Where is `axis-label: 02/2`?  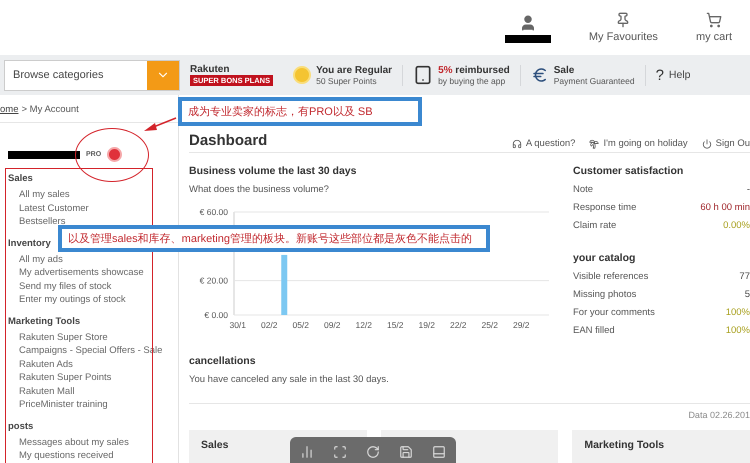 axis-label: 02/2 is located at coordinates (269, 325).